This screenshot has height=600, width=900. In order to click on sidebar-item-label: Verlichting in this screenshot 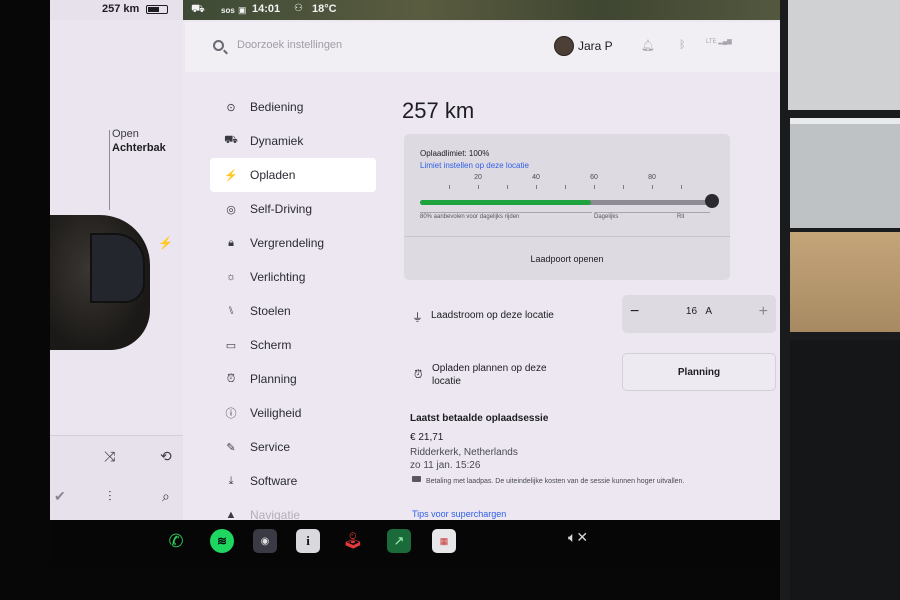, I will do `click(278, 277)`.